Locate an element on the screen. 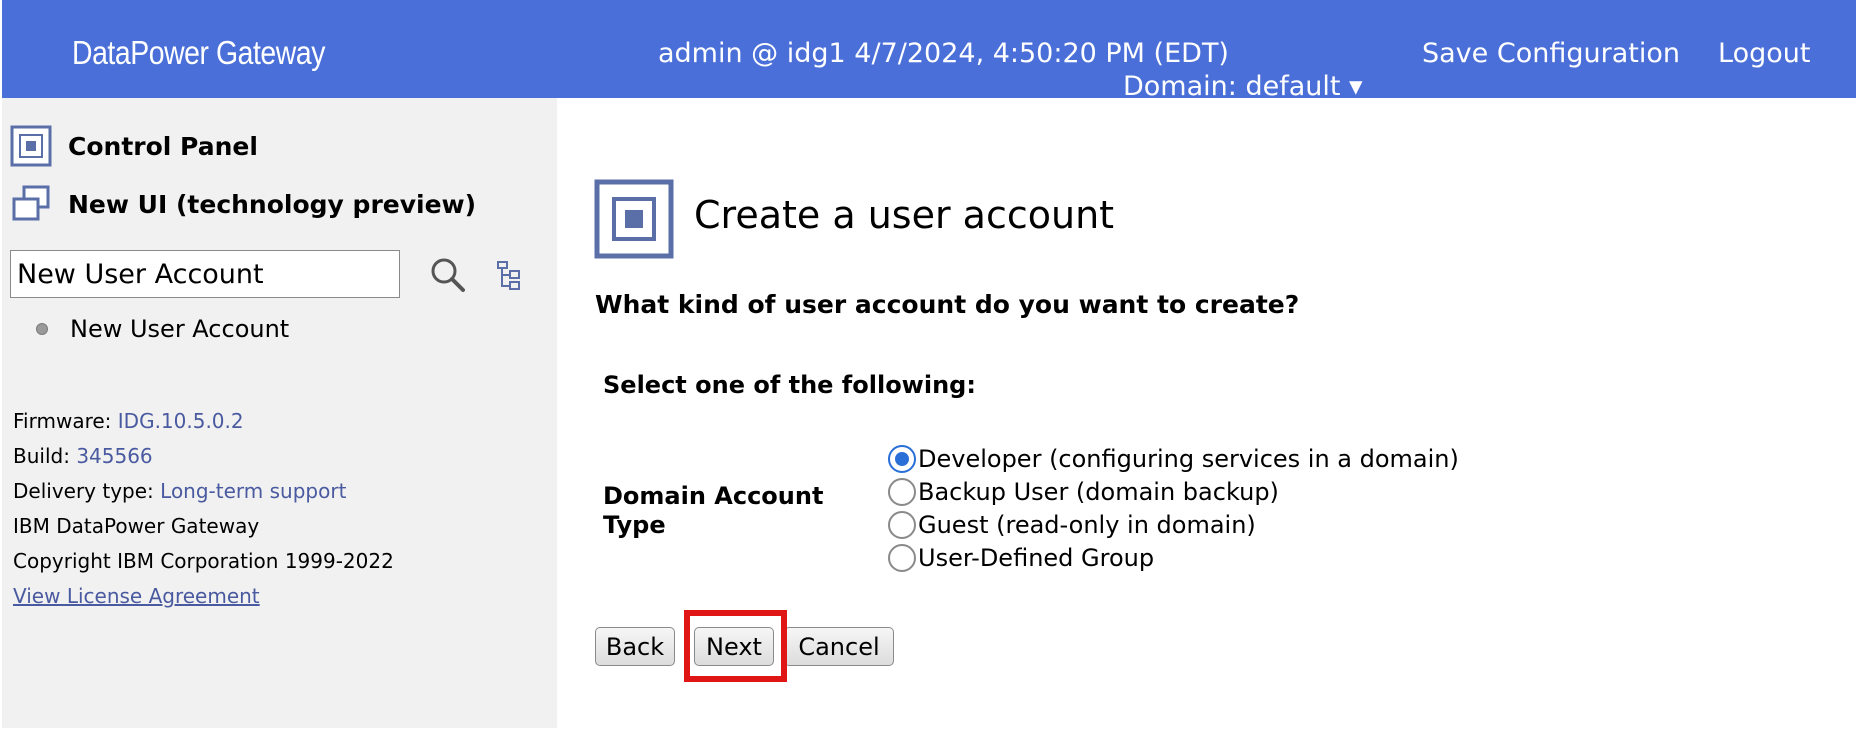  radio-label: Guest (read-only in domain) is located at coordinates (1087, 524).